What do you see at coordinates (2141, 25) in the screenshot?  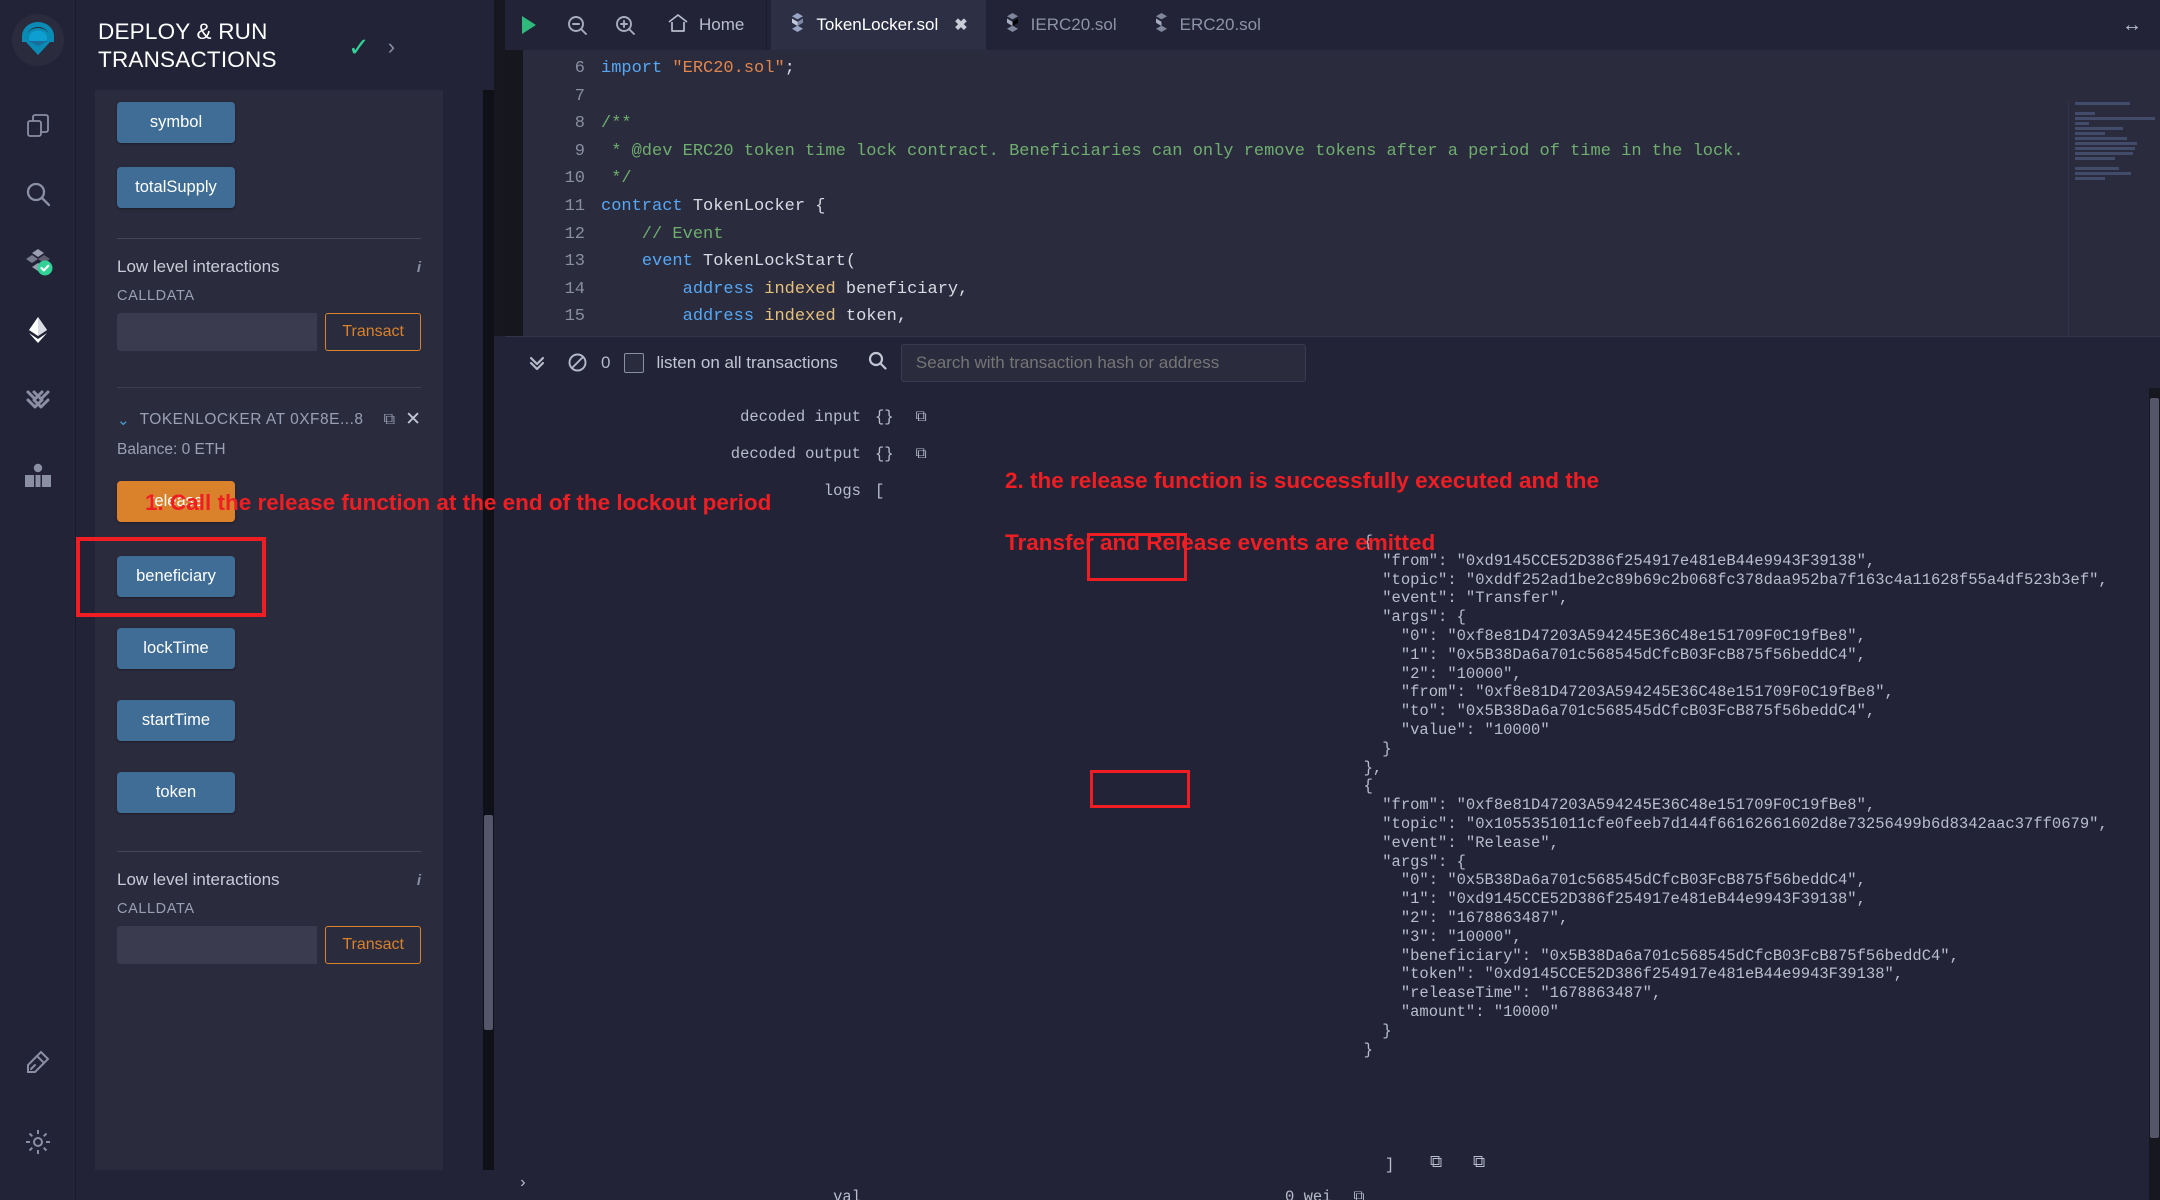 I see `expand-editor-button: ↔` at bounding box center [2141, 25].